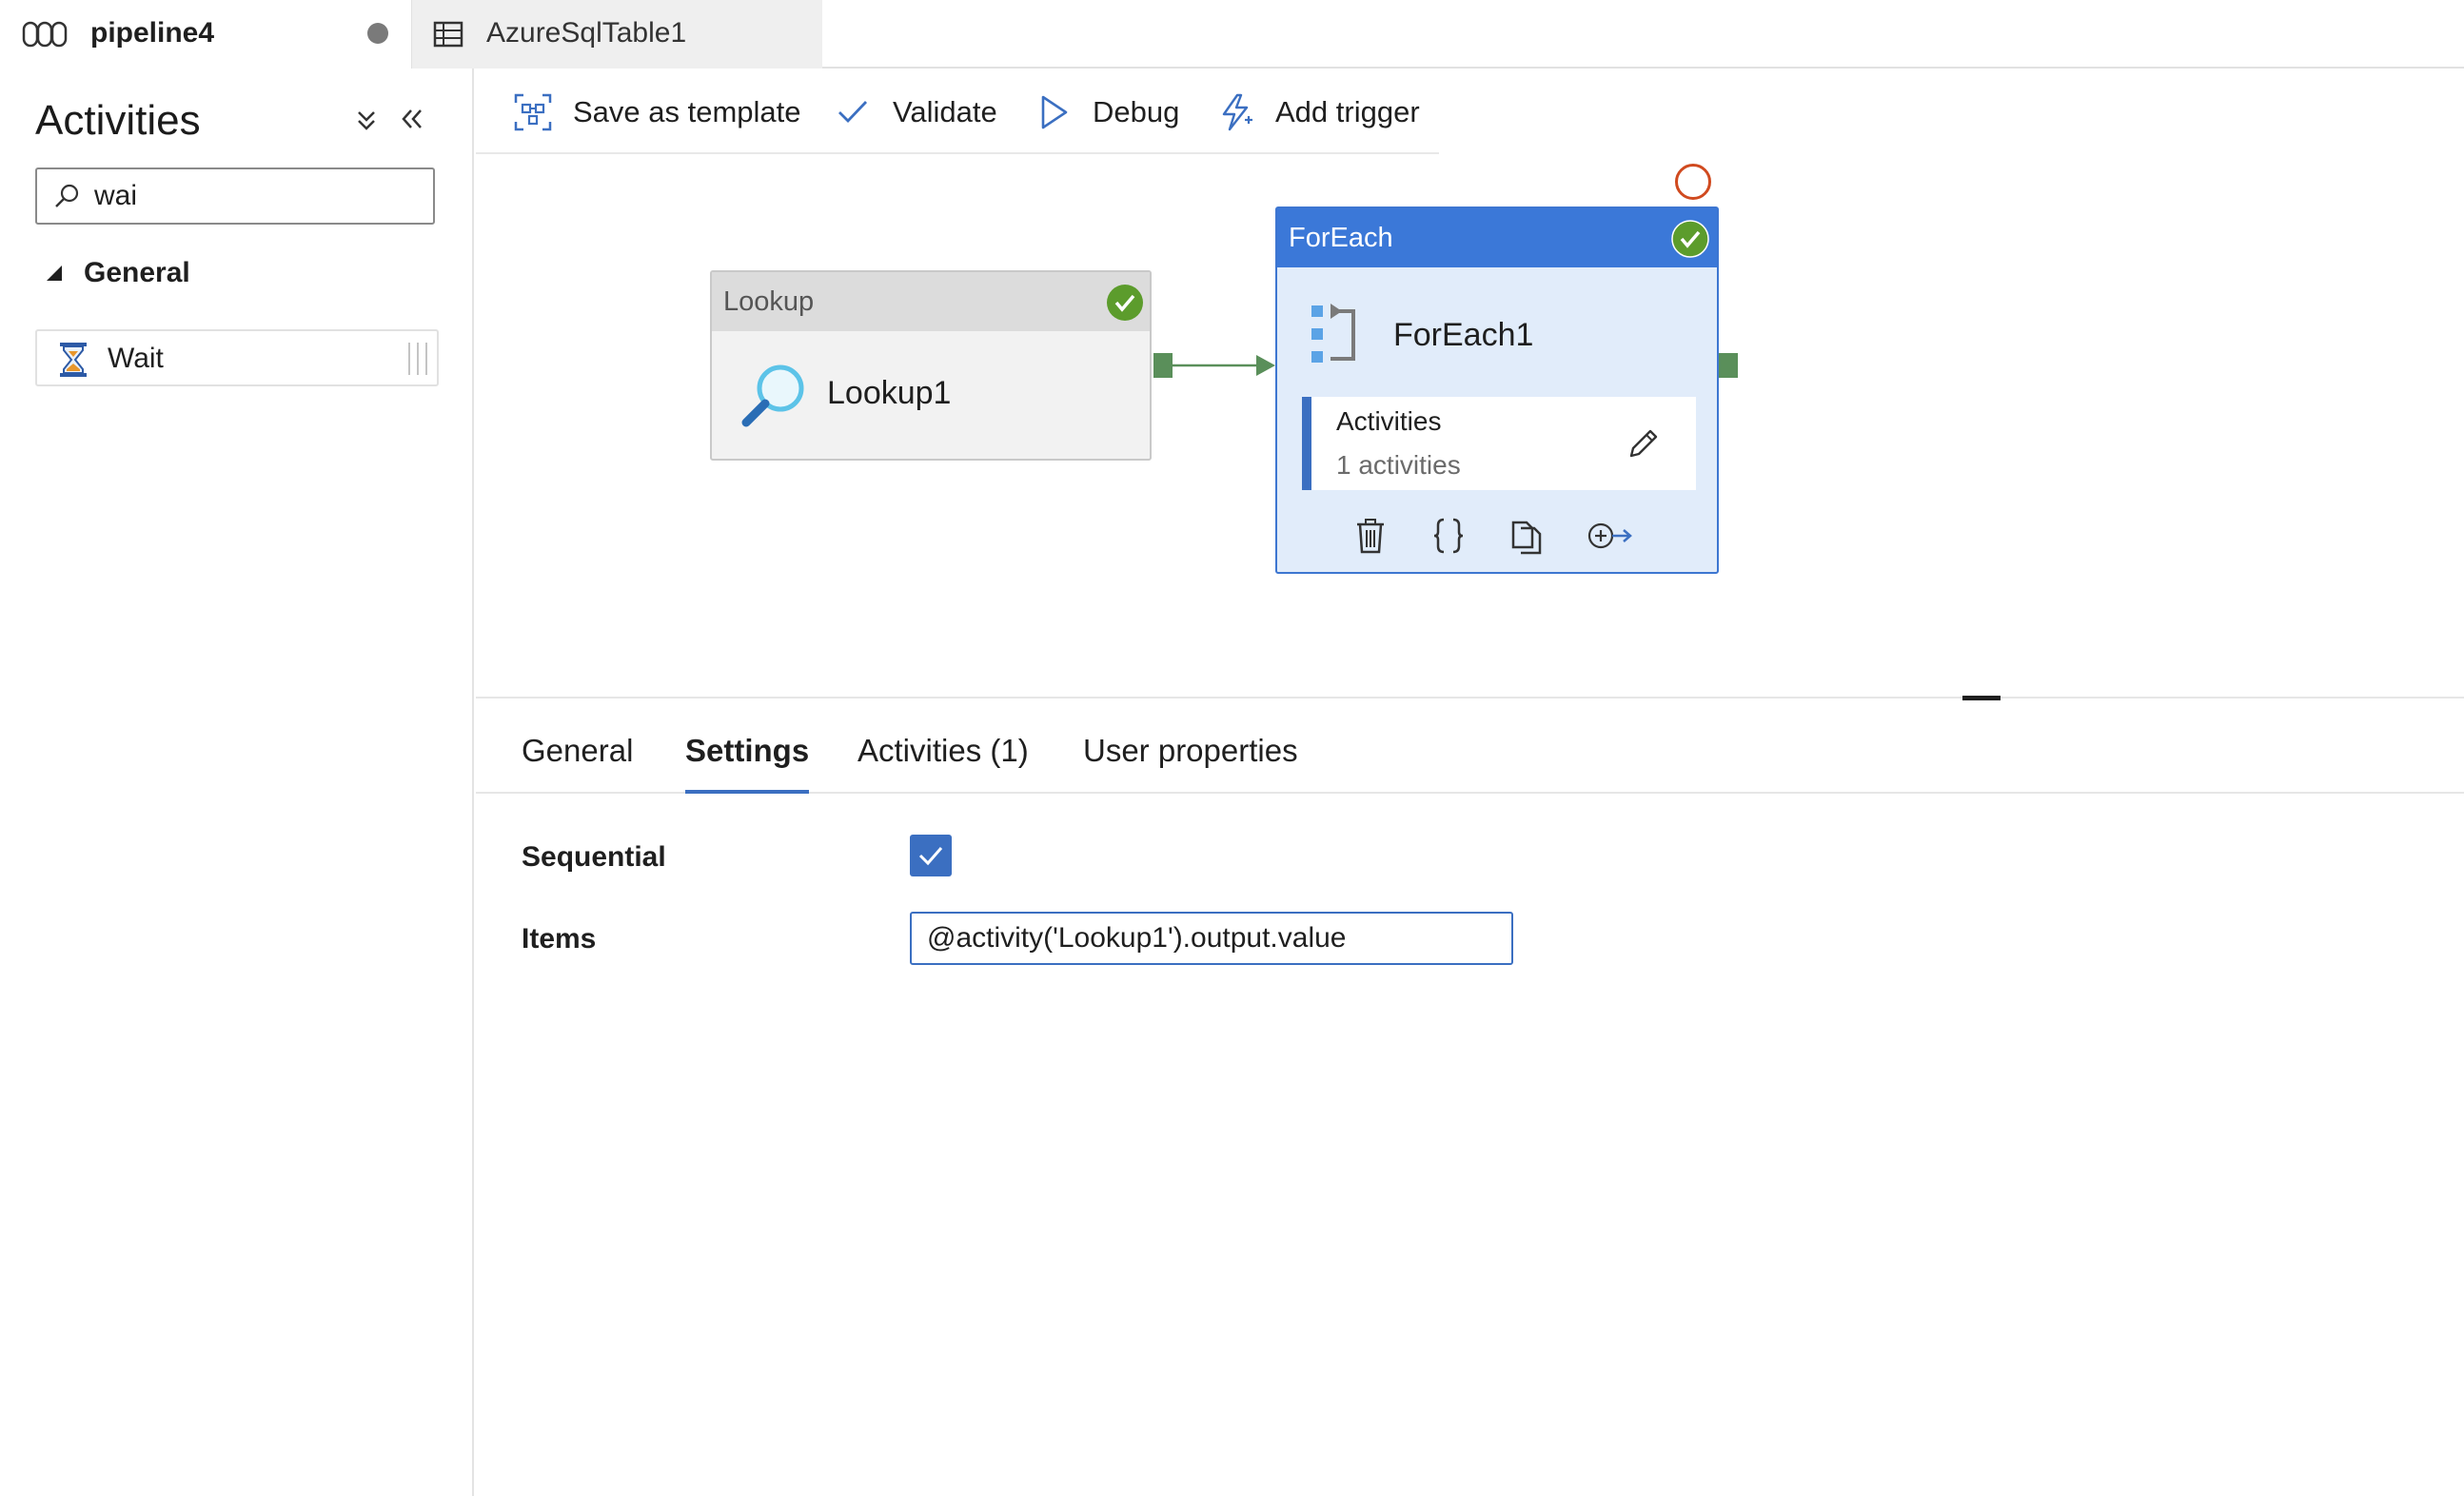 The height and width of the screenshot is (1496, 2464). What do you see at coordinates (1333, 333) in the screenshot?
I see `foreach-loop-icon` at bounding box center [1333, 333].